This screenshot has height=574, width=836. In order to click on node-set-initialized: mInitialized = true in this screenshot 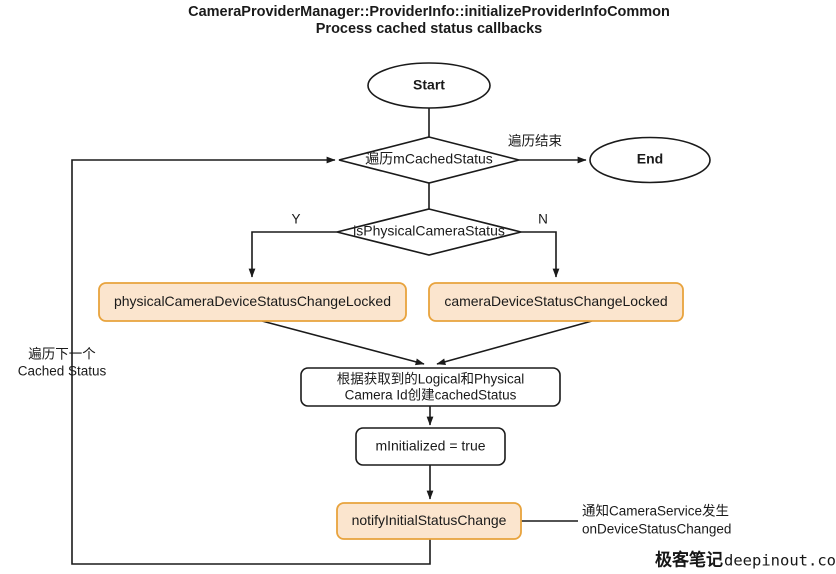, I will do `click(430, 446)`.